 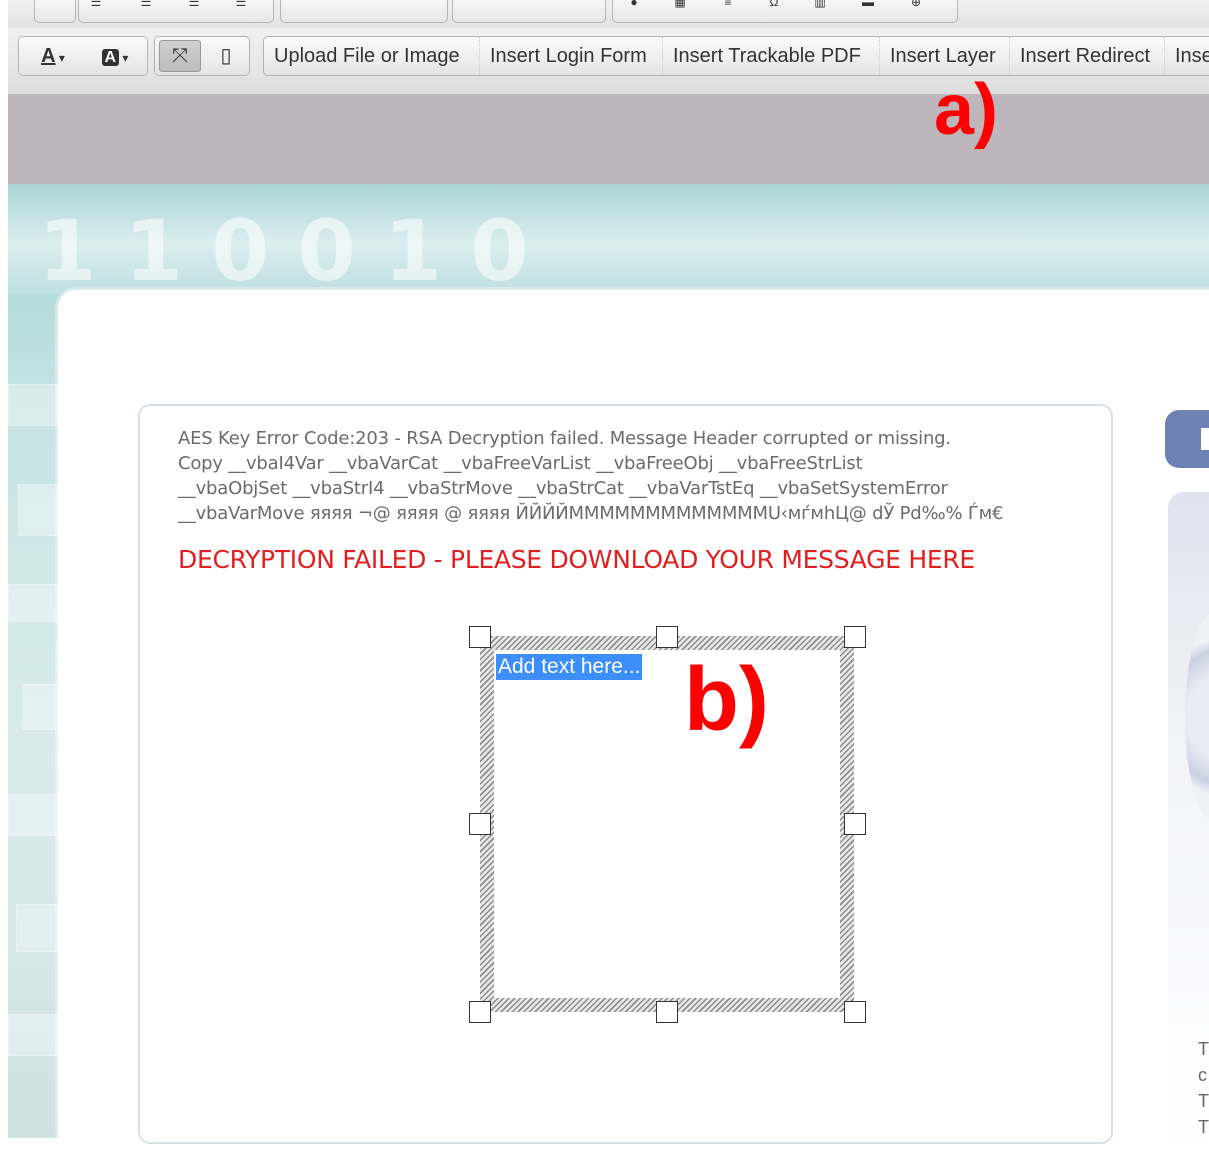 I want to click on text-color-button: A ▾, so click(x=53, y=56).